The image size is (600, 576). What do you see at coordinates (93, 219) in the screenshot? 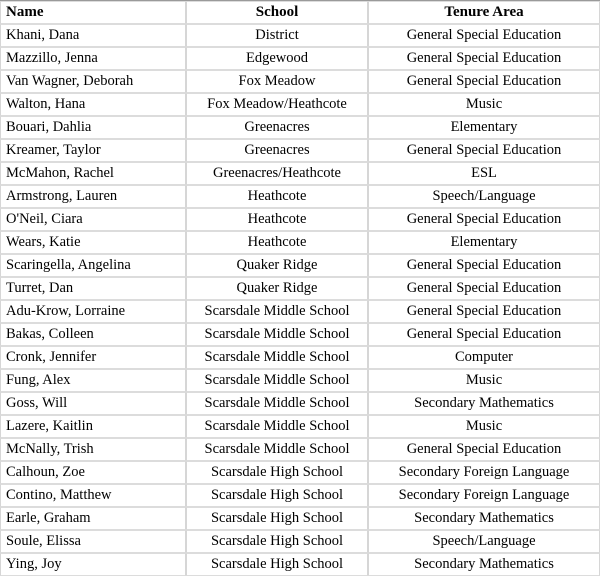
I see `cell-name: O'Neil, Ciara` at bounding box center [93, 219].